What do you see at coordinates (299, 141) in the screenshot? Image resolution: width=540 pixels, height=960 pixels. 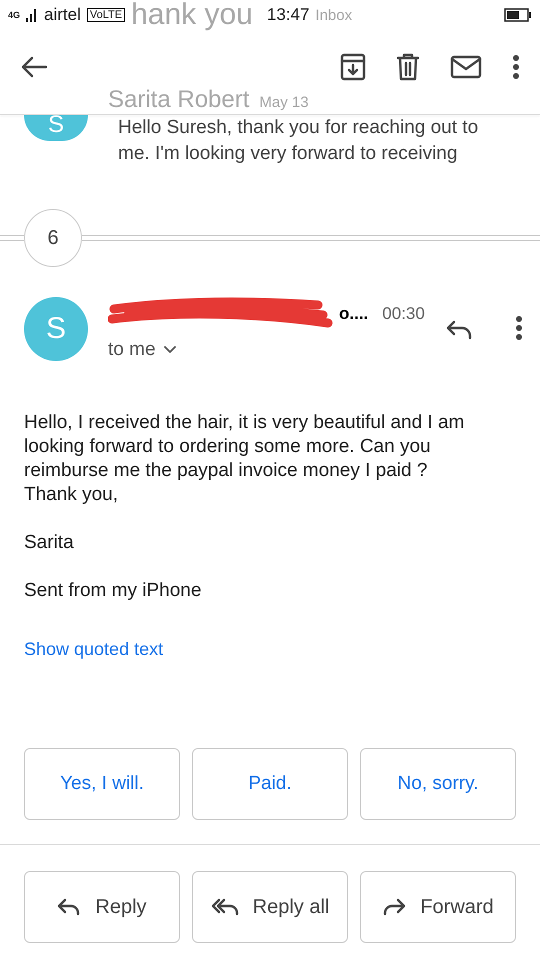 I see `message-snippet: Hello Suresh, thank you for reaching out to me. I'm looking very forward to receiving` at bounding box center [299, 141].